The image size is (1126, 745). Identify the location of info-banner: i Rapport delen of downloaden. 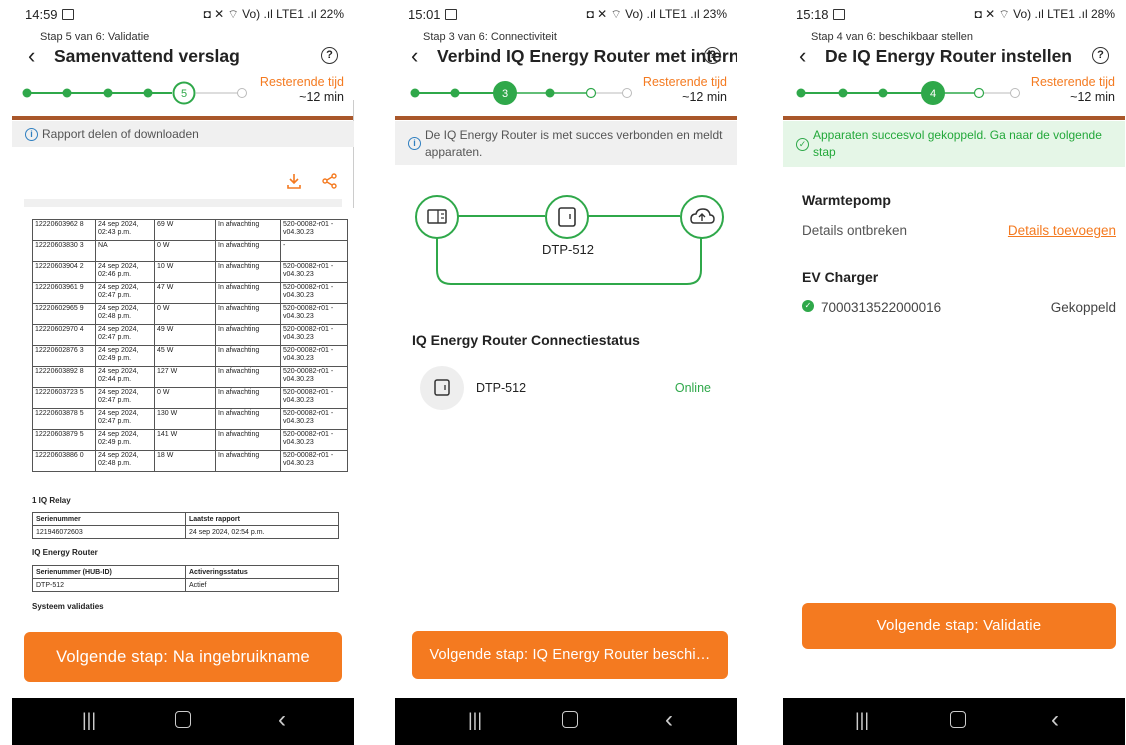
(183, 134).